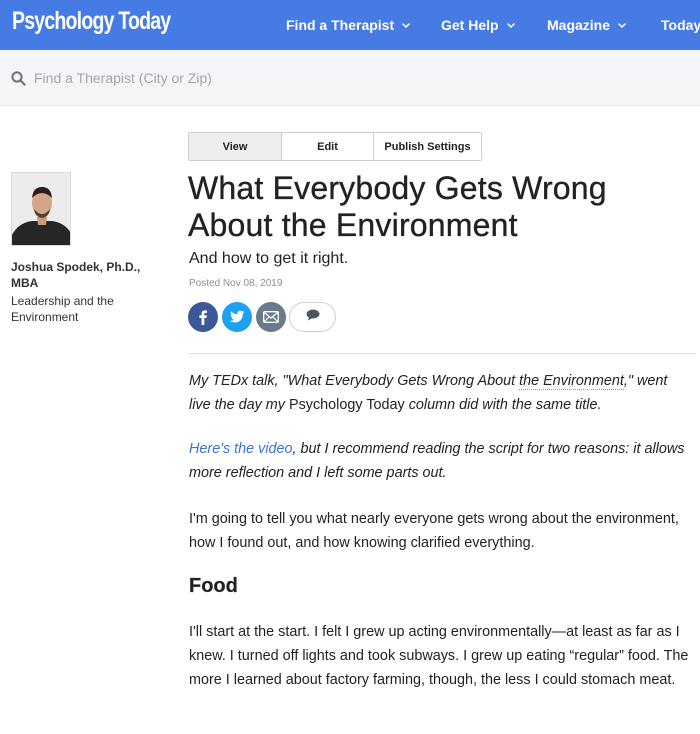  What do you see at coordinates (579, 25) in the screenshot?
I see `nav-label: Magazine` at bounding box center [579, 25].